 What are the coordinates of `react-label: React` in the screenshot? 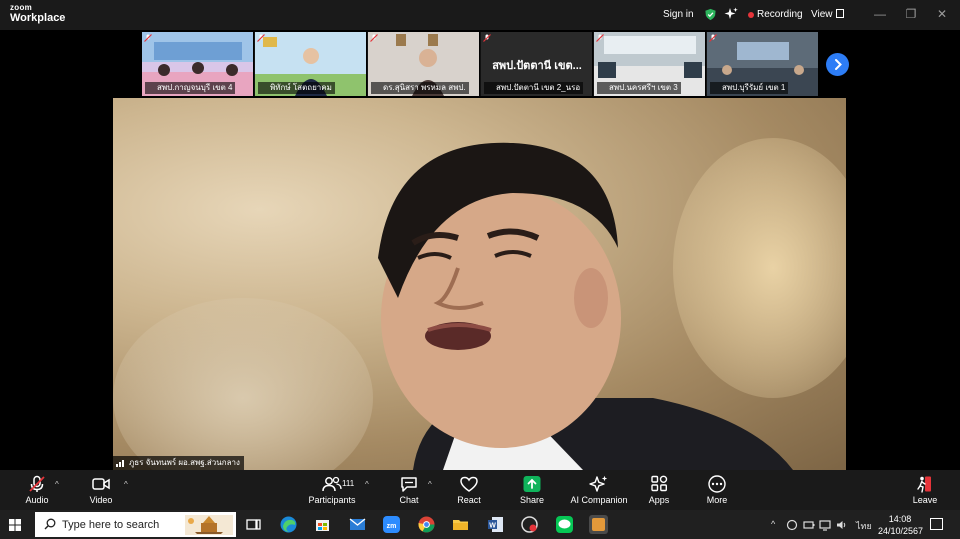 It's located at (469, 500).